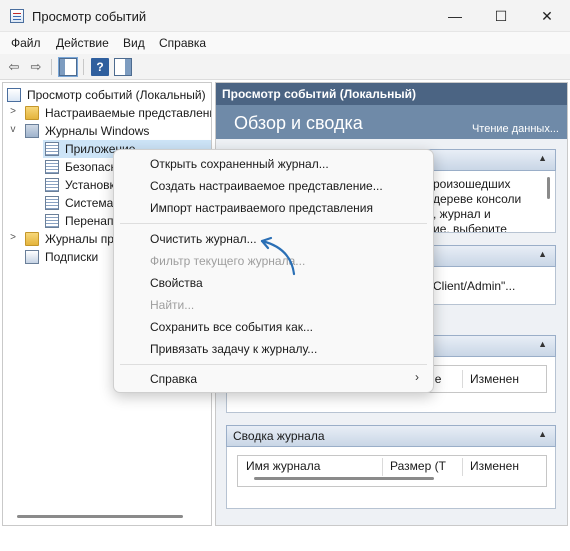  What do you see at coordinates (548, 188) in the screenshot?
I see `vertical-scrollbar` at bounding box center [548, 188].